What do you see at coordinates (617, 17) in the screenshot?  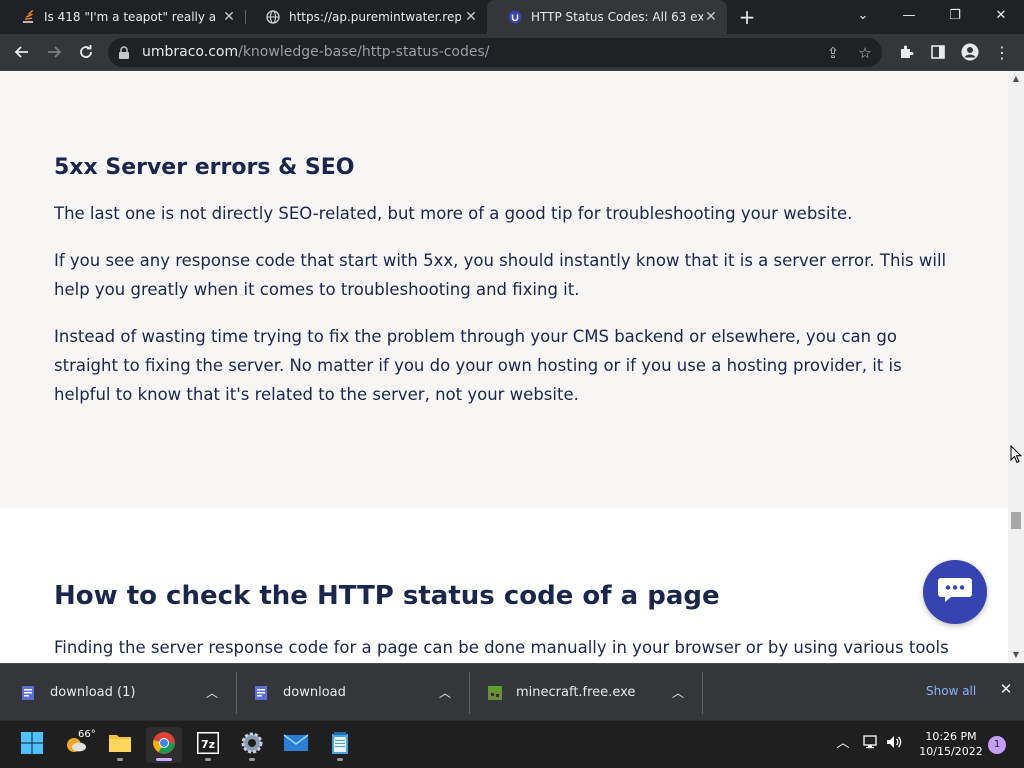 I see `tab-title: HTTP Status Codes: All 63 explained` at bounding box center [617, 17].